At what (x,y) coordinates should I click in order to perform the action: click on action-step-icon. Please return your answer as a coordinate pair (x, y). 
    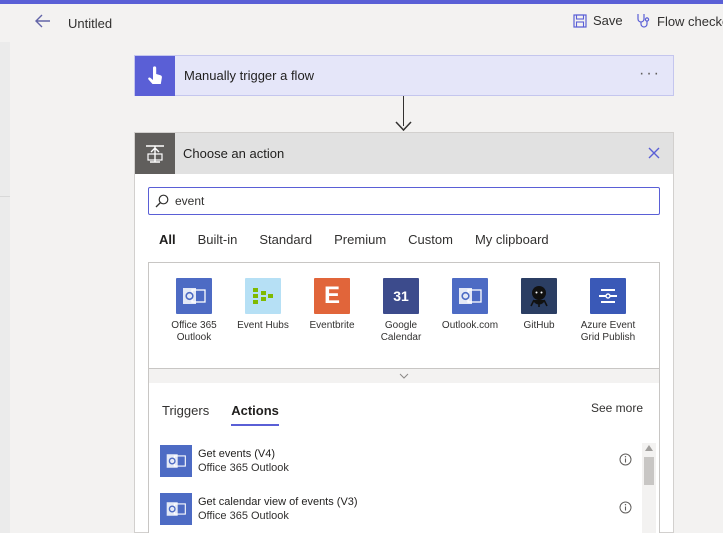
    Looking at the image, I should click on (155, 153).